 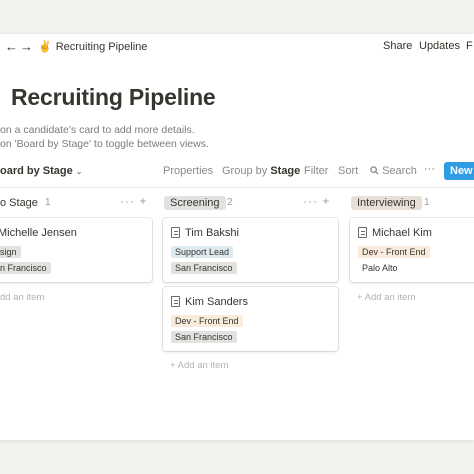 I want to click on updates-button: Updates, so click(x=439, y=46).